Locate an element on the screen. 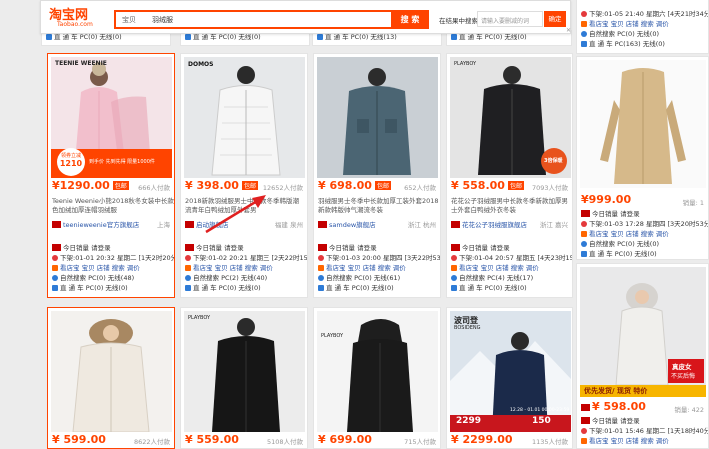  shop-link: samdew旗舰店 is located at coordinates (347, 224).